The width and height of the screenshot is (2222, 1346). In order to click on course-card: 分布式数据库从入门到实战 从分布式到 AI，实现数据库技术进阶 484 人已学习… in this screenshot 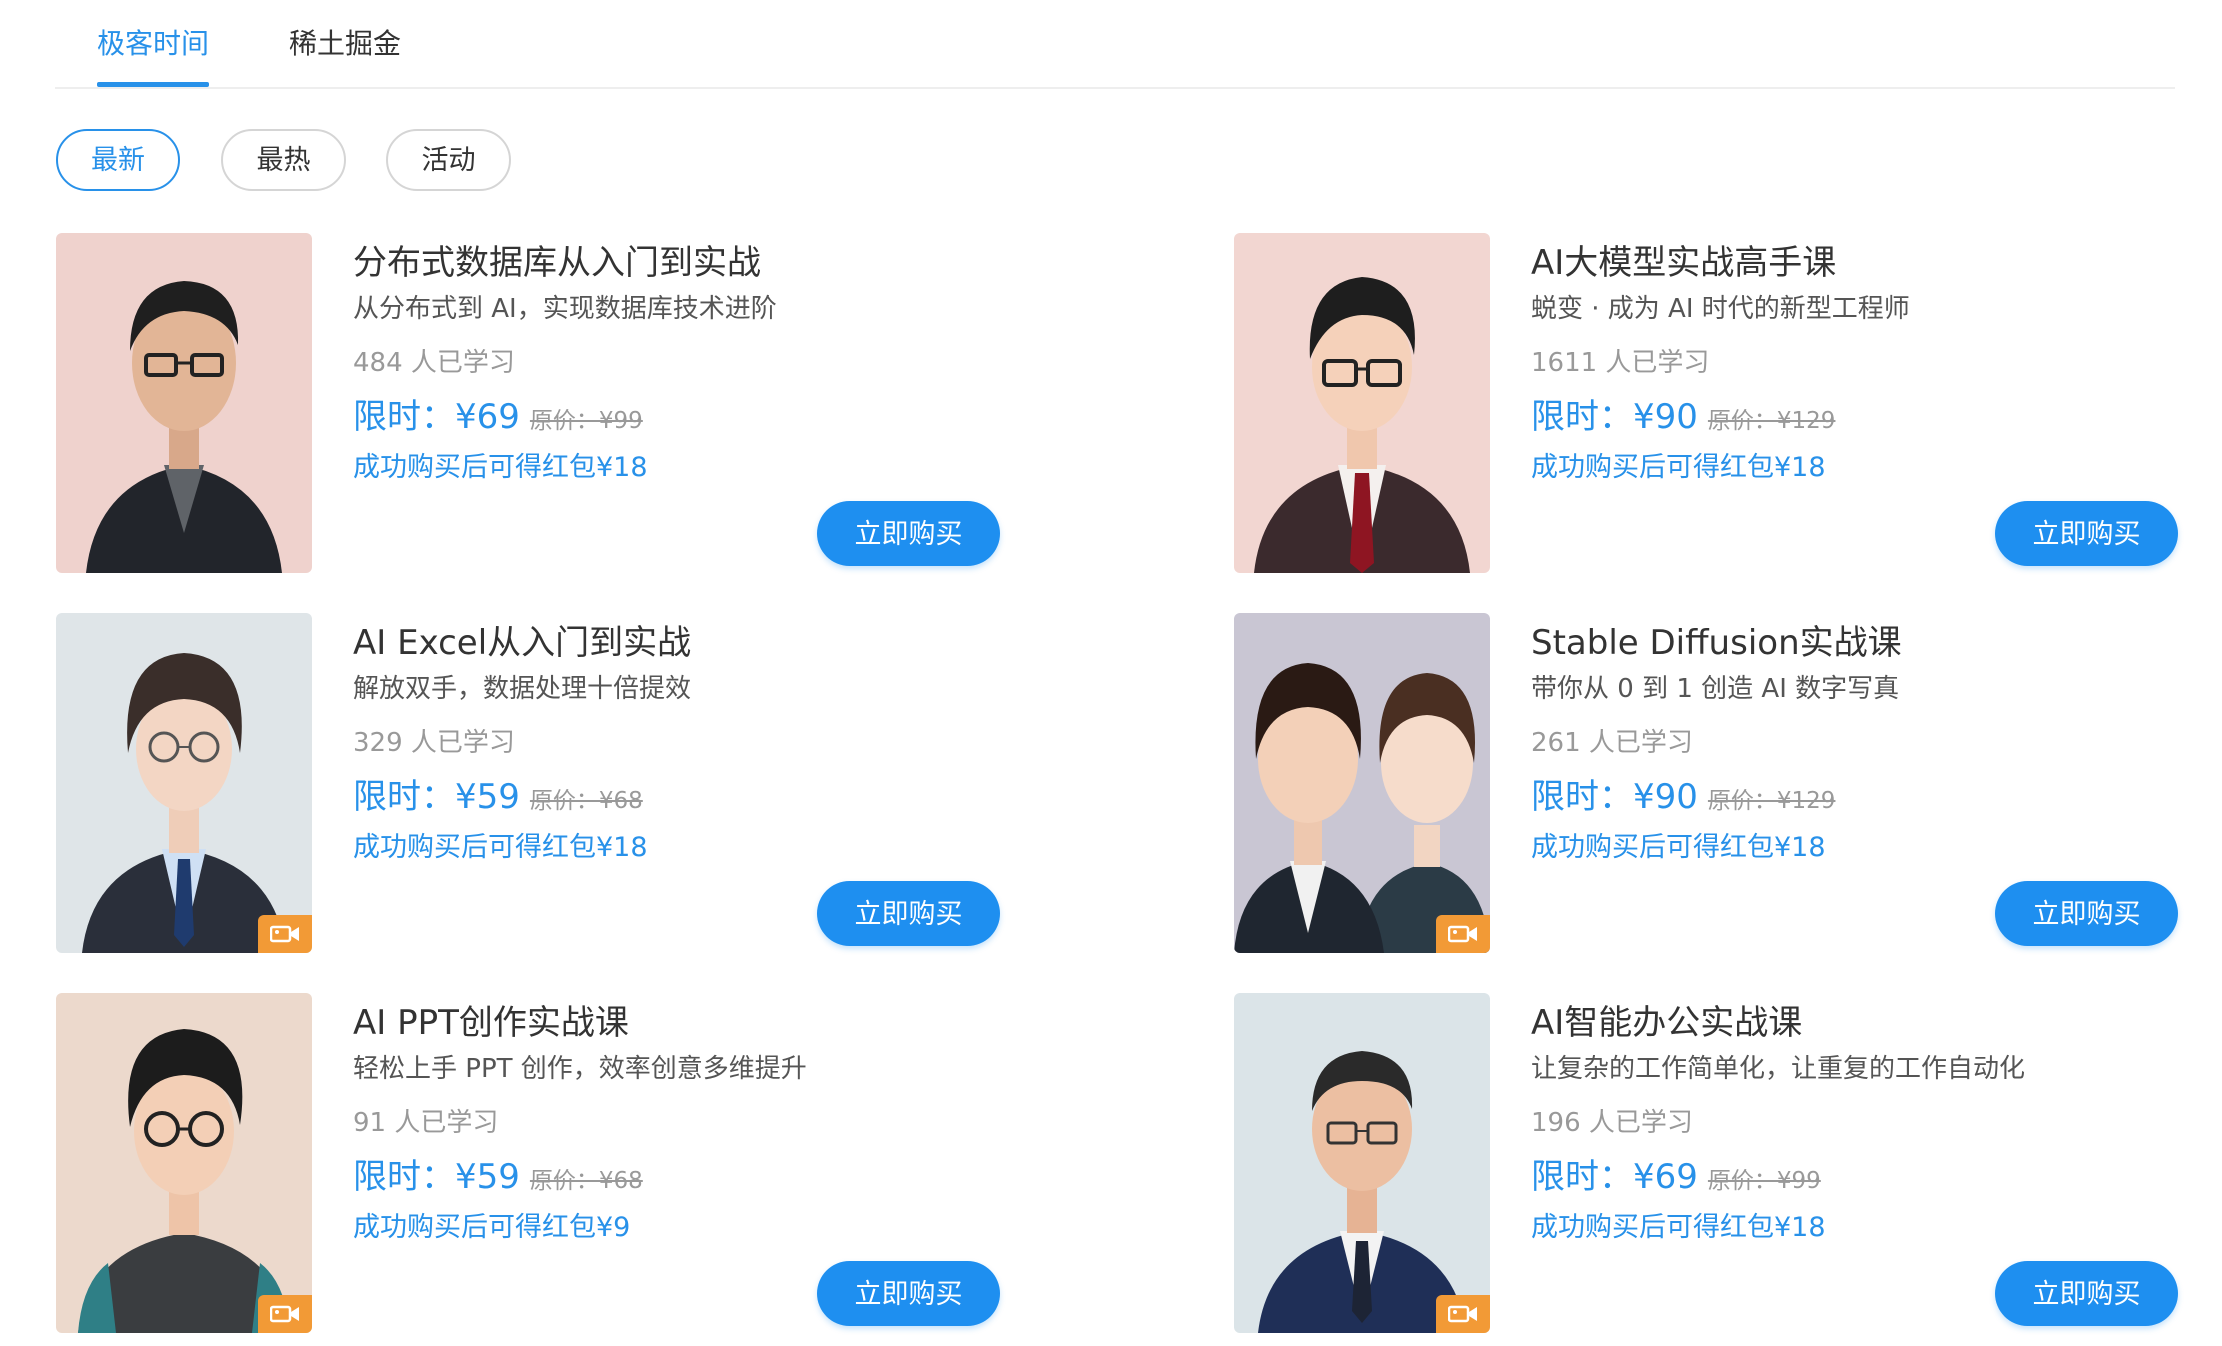, I will do `click(556, 403)`.